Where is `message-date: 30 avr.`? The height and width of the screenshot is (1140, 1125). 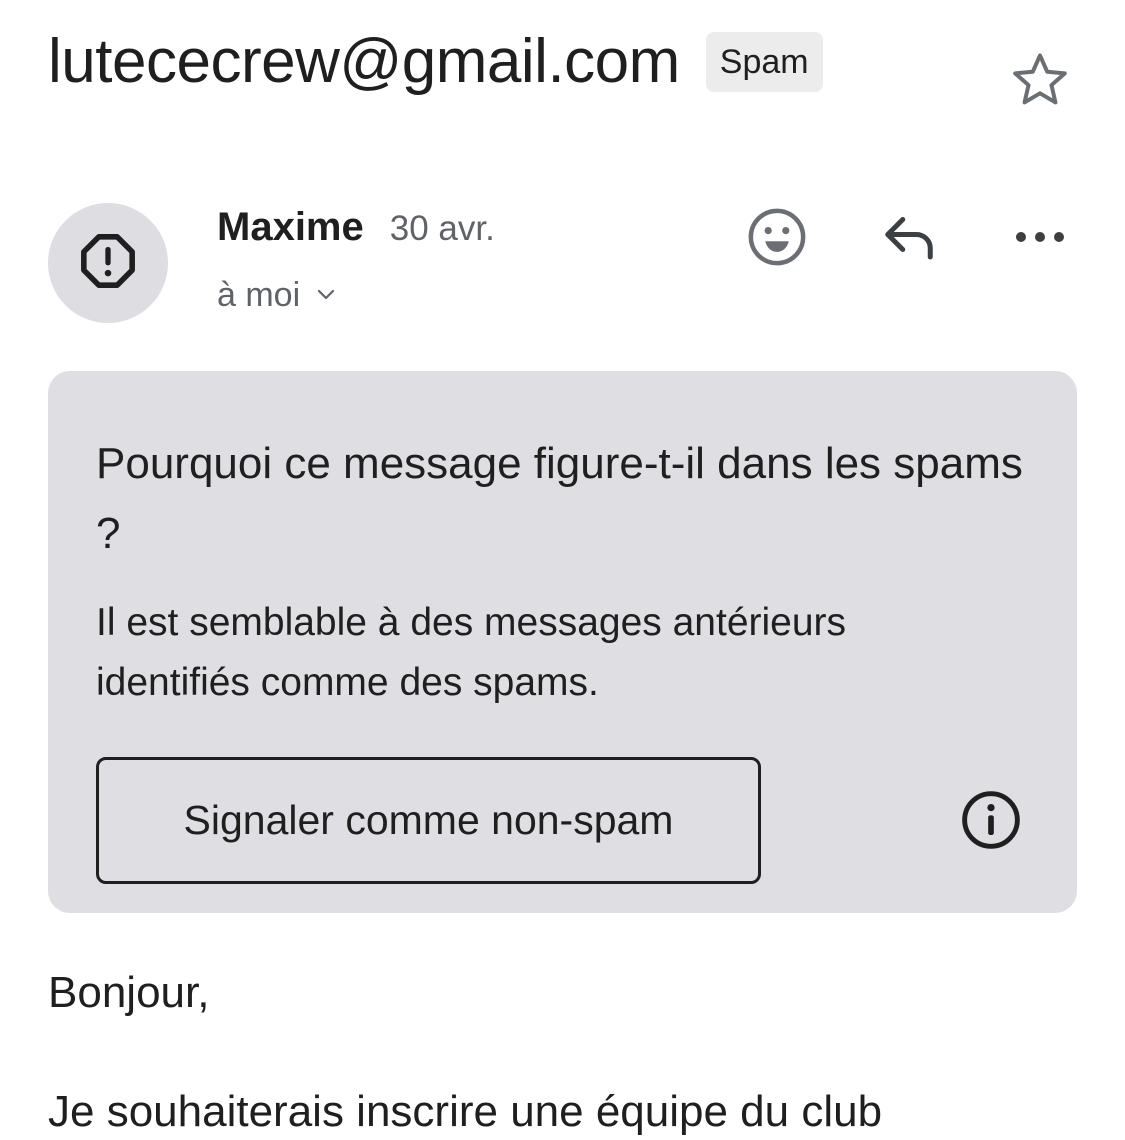
message-date: 30 avr. is located at coordinates (442, 228).